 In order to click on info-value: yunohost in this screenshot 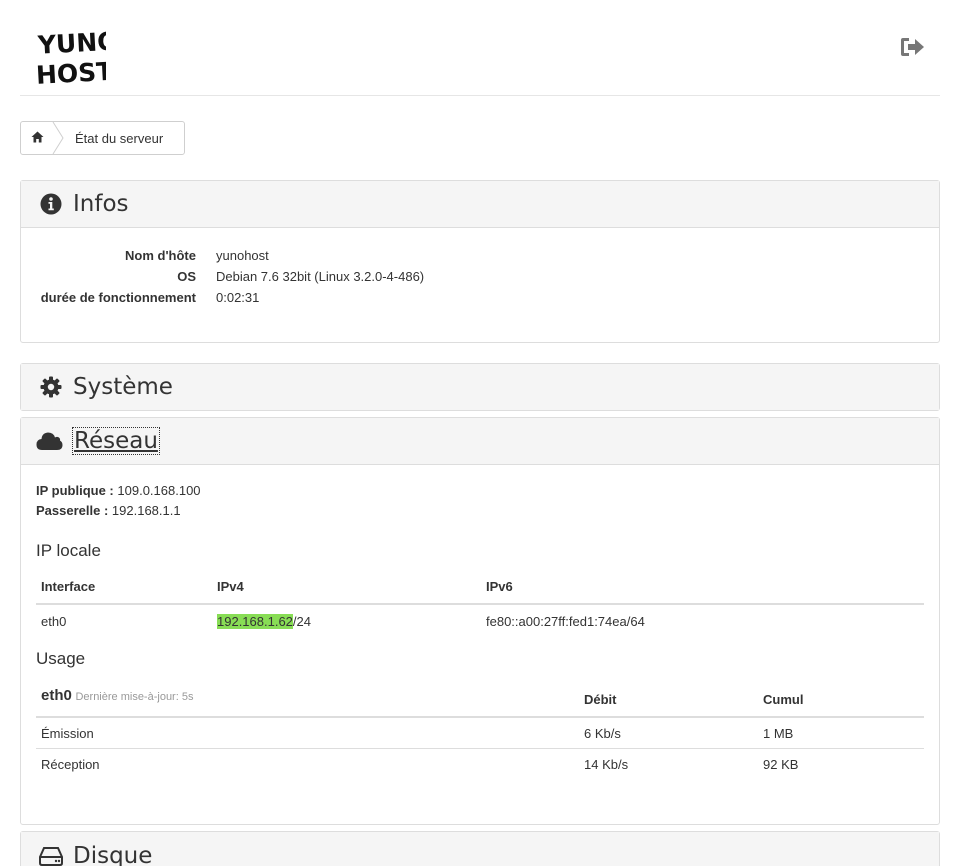, I will do `click(242, 255)`.